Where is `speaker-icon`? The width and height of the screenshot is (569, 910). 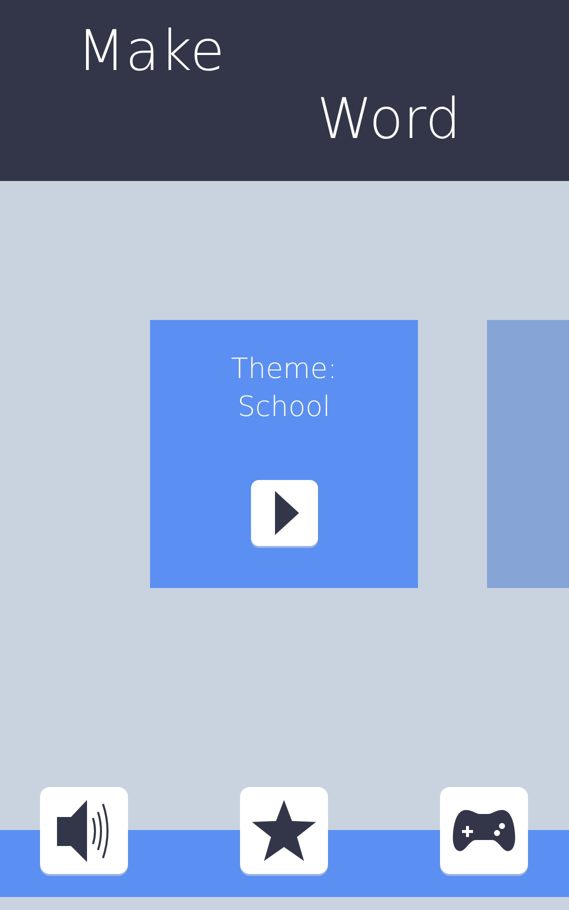
speaker-icon is located at coordinates (84, 831).